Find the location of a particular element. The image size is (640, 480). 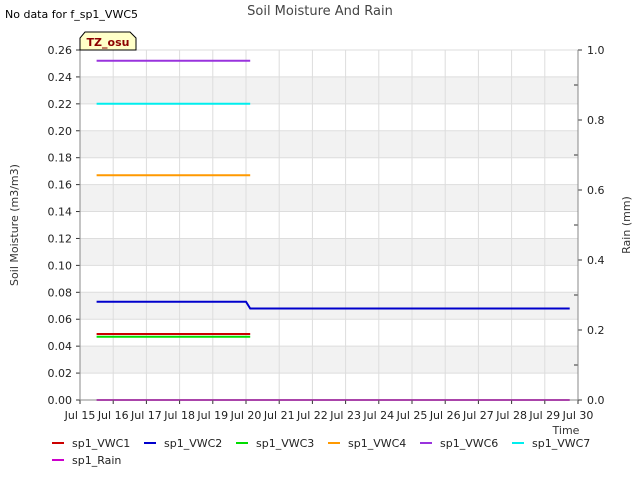

x-tick-label: Jul 30 is located at coordinates (578, 415).